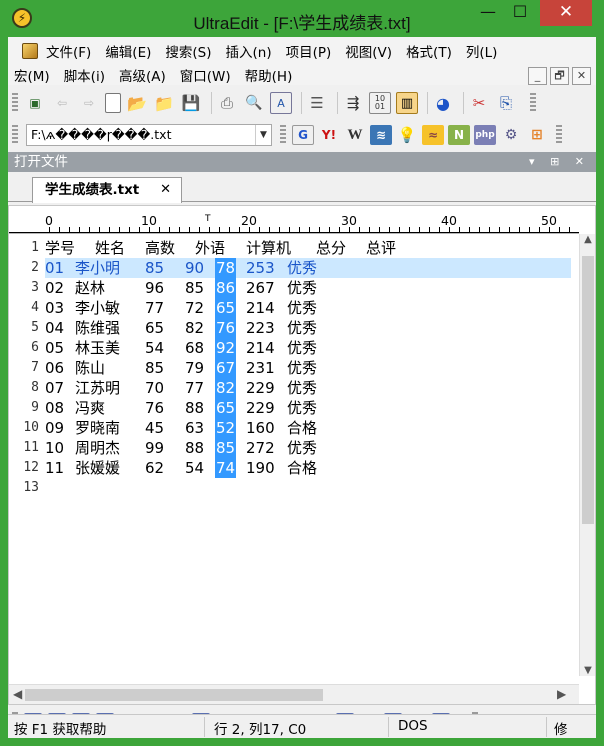 The height and width of the screenshot is (746, 604). What do you see at coordinates (92, 190) in the screenshot?
I see `file-tab-label: 学生成绩表.txt` at bounding box center [92, 190].